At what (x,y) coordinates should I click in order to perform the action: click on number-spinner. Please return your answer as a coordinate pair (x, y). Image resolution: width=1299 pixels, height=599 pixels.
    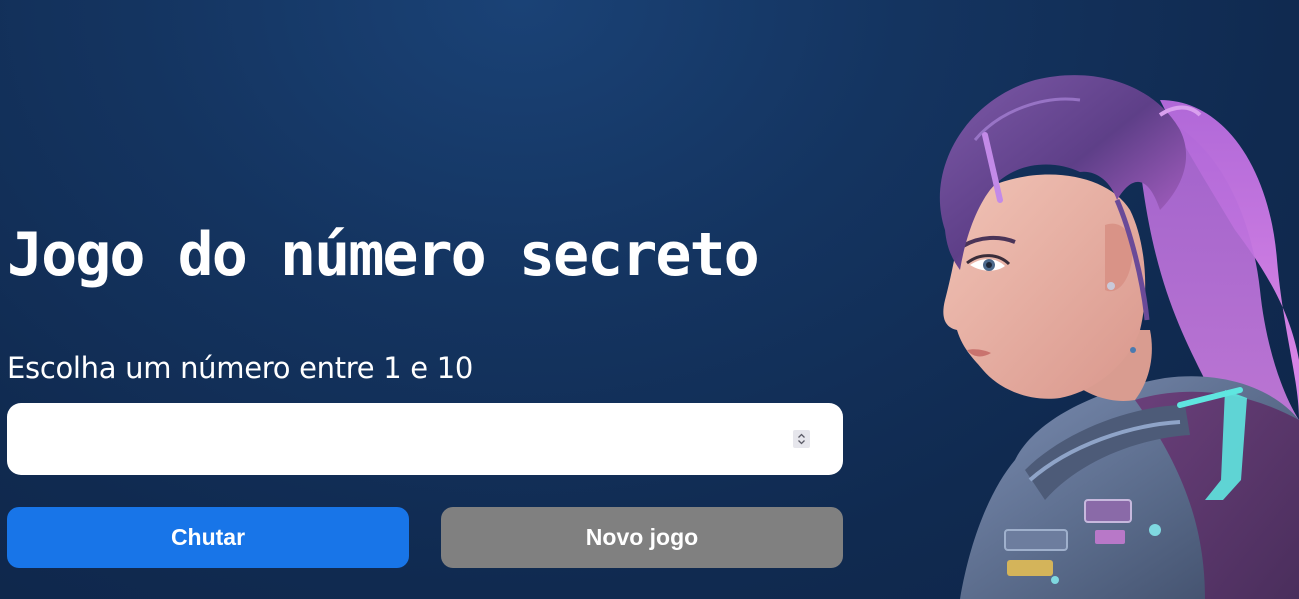
    Looking at the image, I should click on (801, 439).